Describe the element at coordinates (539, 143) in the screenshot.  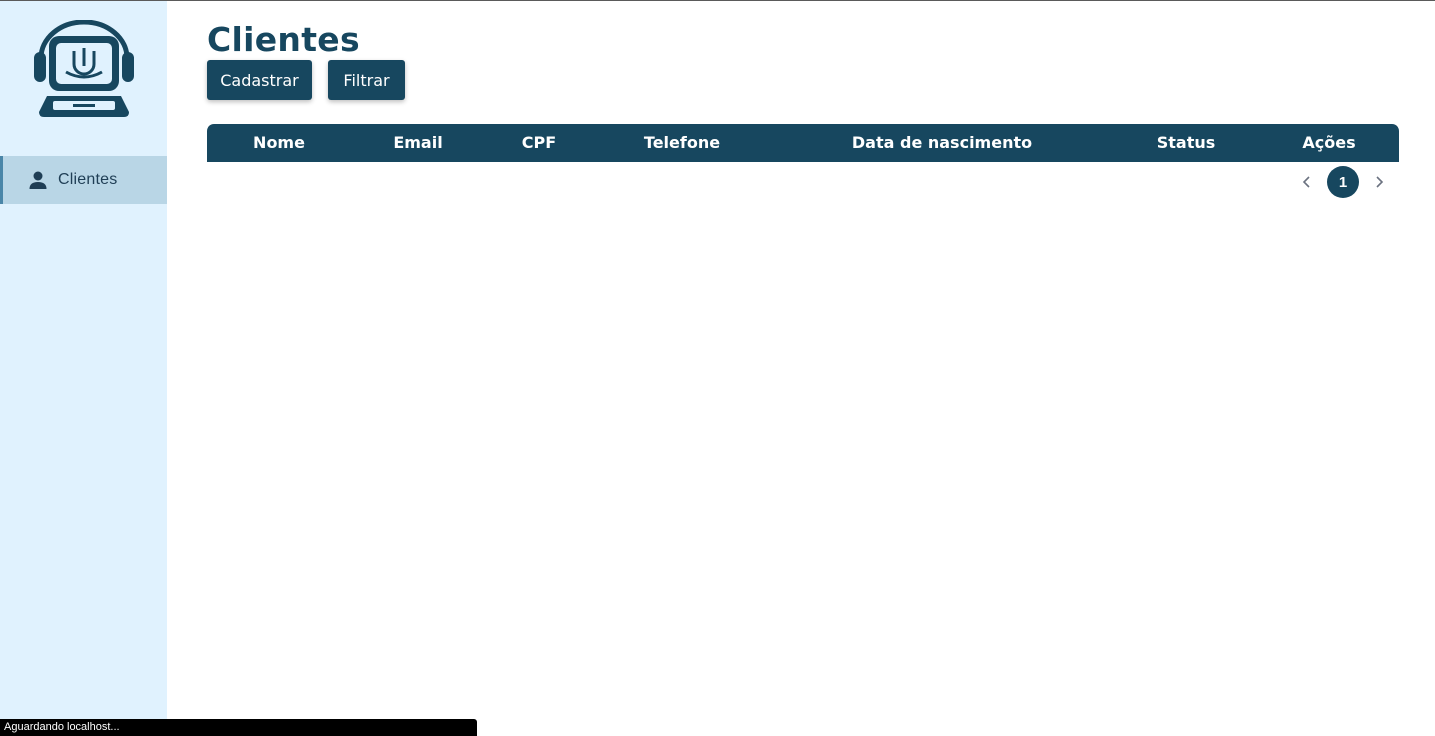
I see `column-header-cpf: CPF` at that location.